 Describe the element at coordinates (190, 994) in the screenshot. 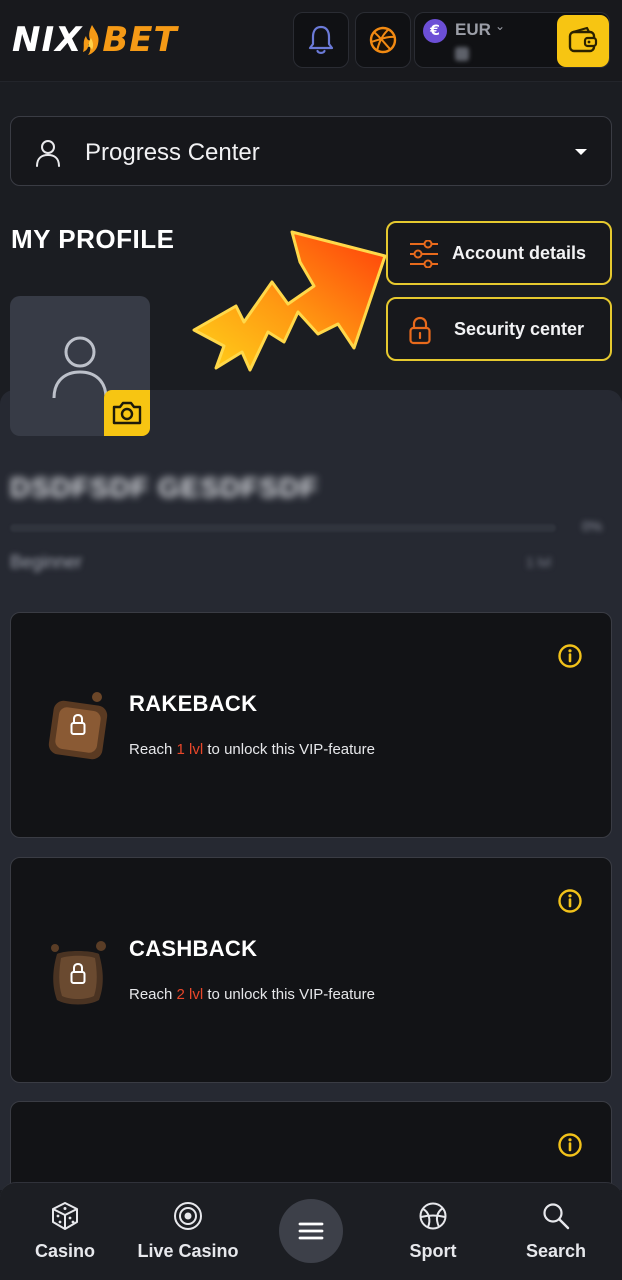

I see `vip-required-level: 2 lvl` at that location.